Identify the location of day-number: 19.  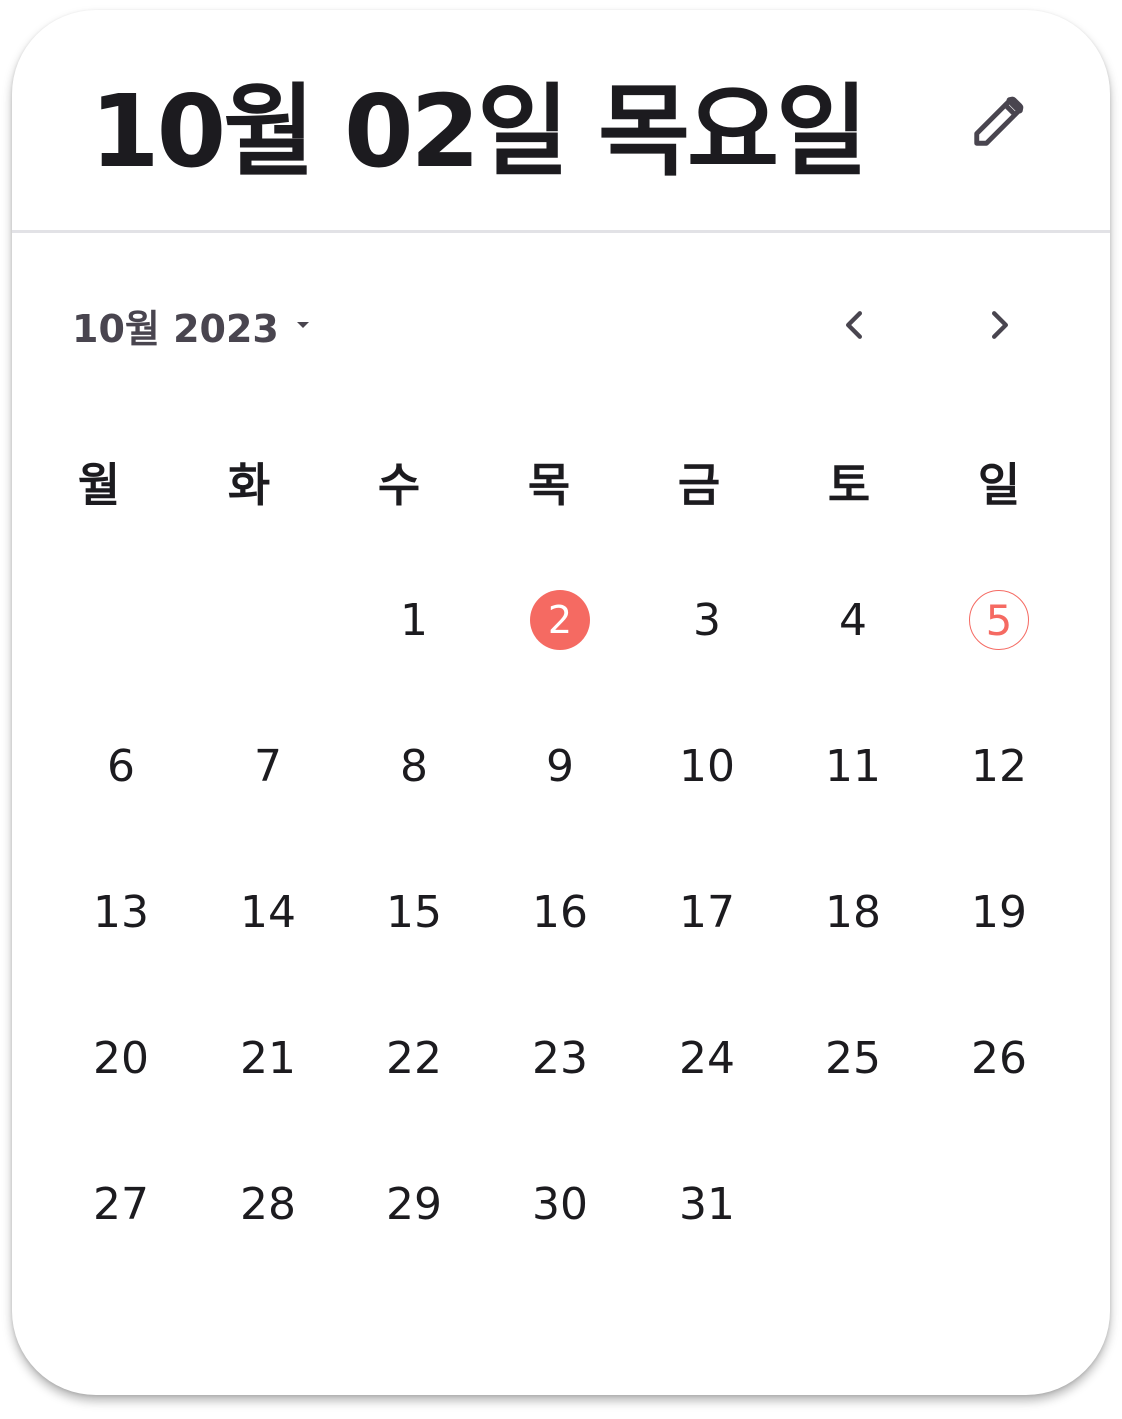
(999, 912).